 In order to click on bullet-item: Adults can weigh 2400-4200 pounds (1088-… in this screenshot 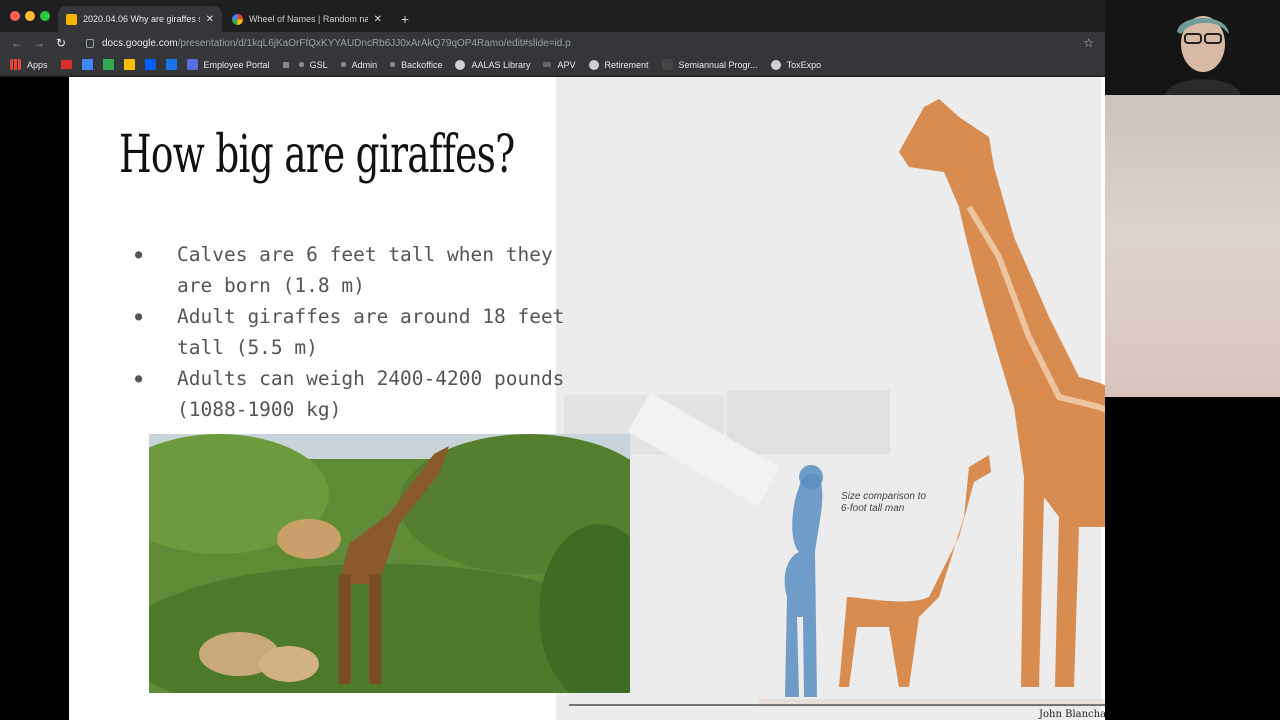, I will do `click(355, 394)`.